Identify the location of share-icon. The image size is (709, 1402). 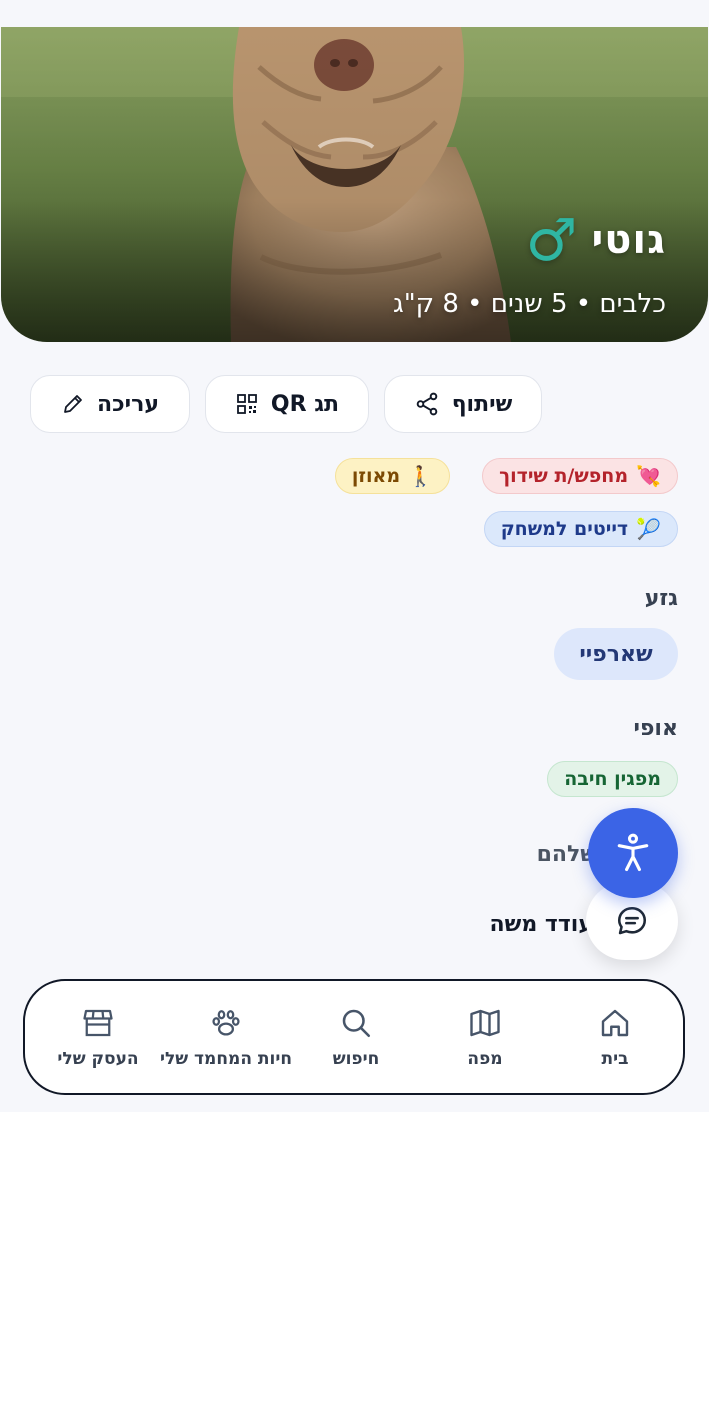
(426, 404).